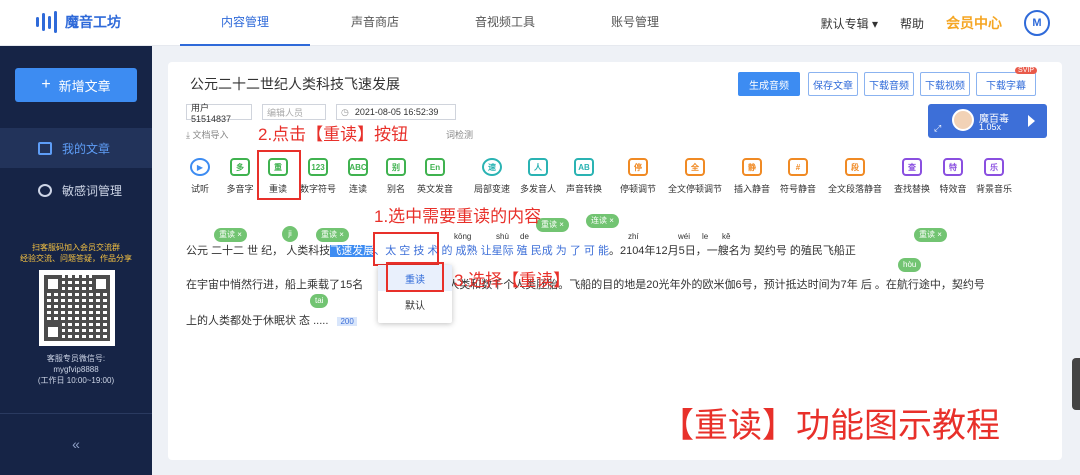 The width and height of the screenshot is (1080, 475). I want to click on tool-label: 特效音, so click(953, 189).